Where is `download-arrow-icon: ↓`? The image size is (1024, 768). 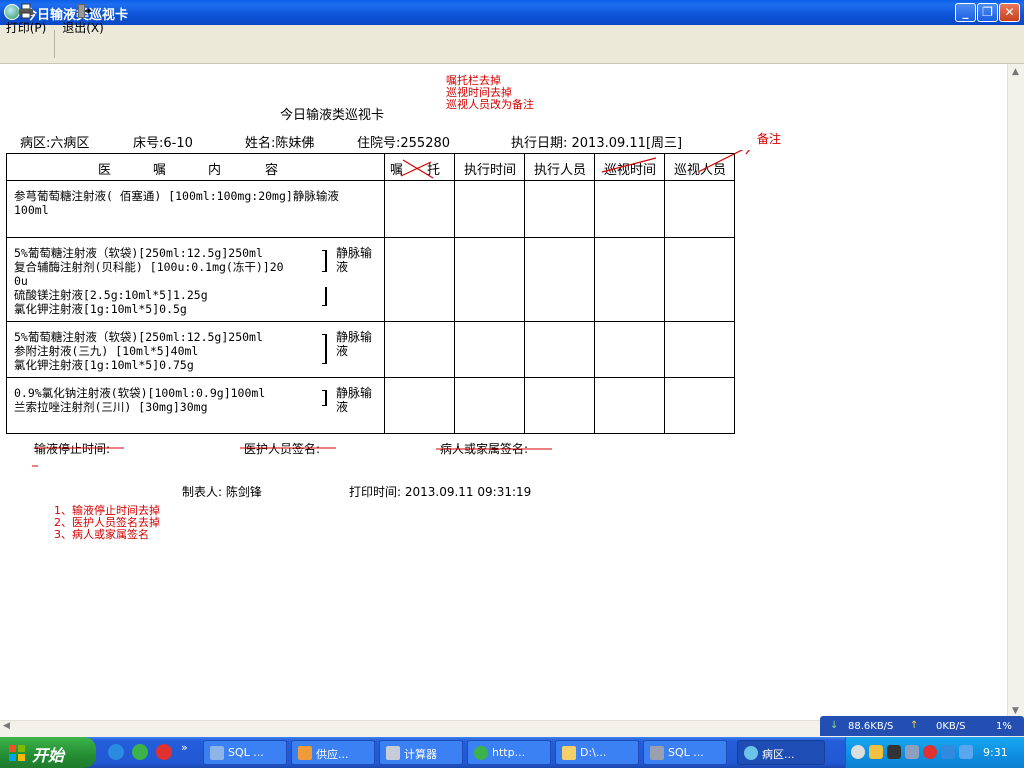 download-arrow-icon: ↓ is located at coordinates (834, 725).